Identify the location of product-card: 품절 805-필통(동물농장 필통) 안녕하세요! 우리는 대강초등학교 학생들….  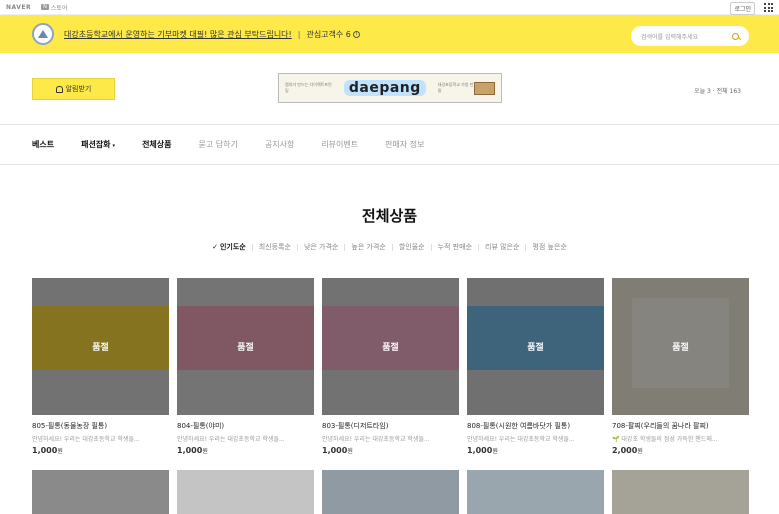
(100, 366).